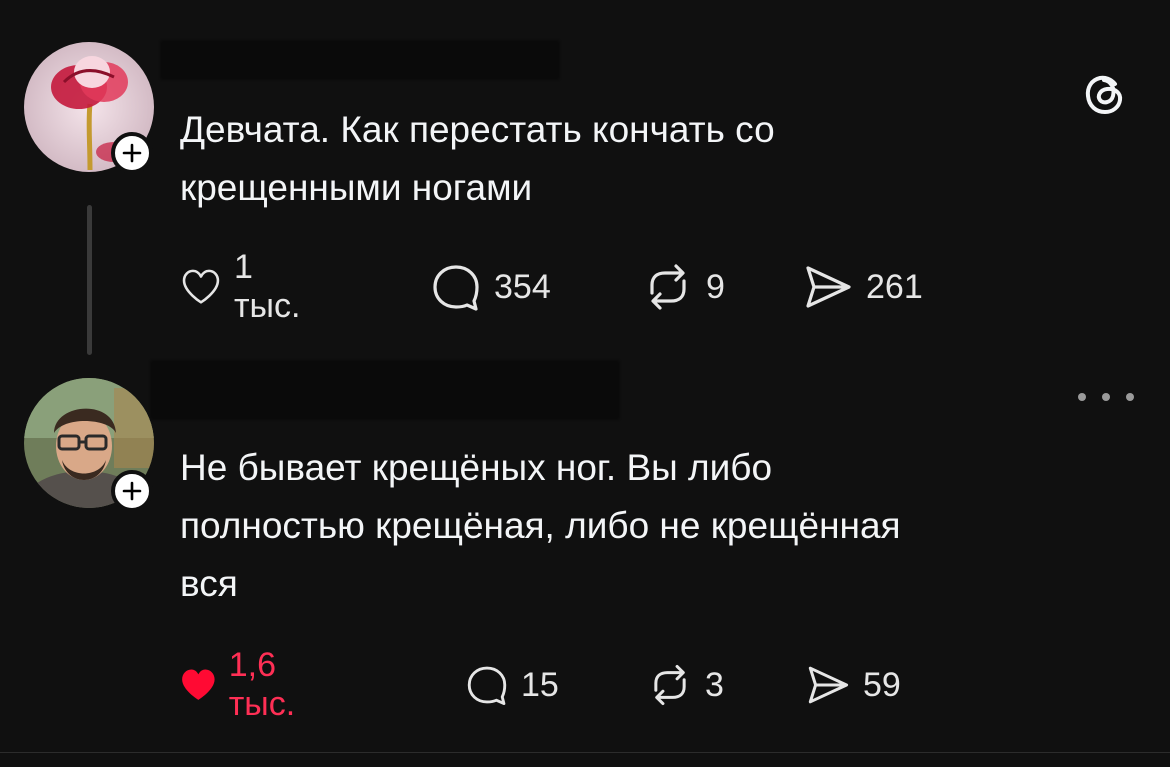 The height and width of the screenshot is (767, 1170). What do you see at coordinates (267, 286) in the screenshot?
I see `like-count: 1 тыс.` at bounding box center [267, 286].